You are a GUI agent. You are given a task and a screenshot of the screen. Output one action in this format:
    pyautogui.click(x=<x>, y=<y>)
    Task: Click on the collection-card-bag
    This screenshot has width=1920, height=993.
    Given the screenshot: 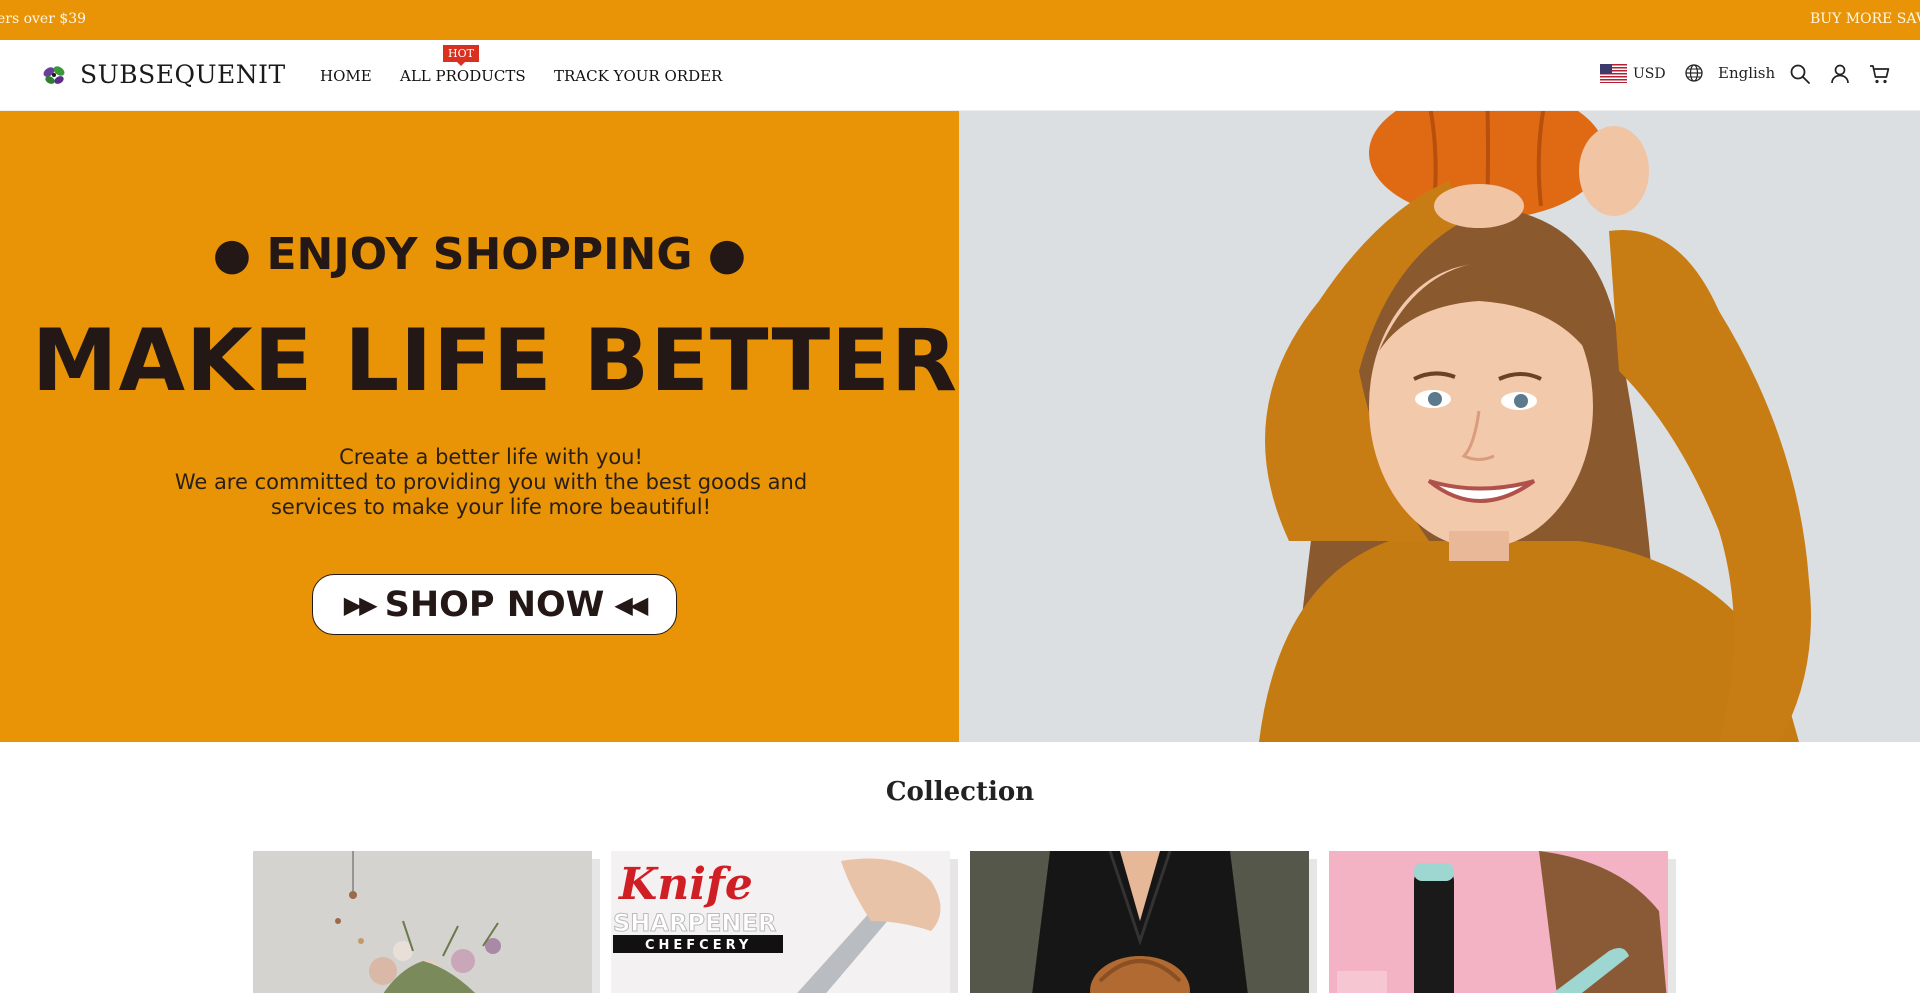 What is the action you would take?
    pyautogui.click(x=1139, y=922)
    